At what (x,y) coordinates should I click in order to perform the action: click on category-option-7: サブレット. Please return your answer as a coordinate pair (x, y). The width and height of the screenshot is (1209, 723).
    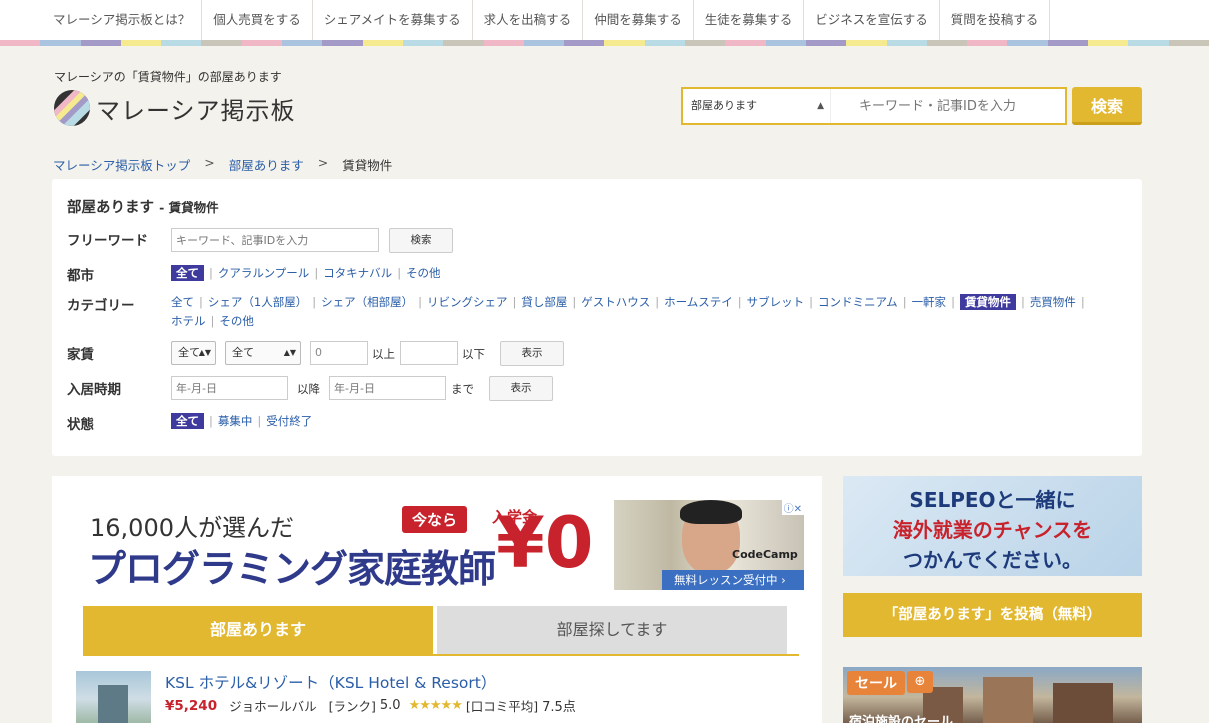
    Looking at the image, I should click on (776, 302).